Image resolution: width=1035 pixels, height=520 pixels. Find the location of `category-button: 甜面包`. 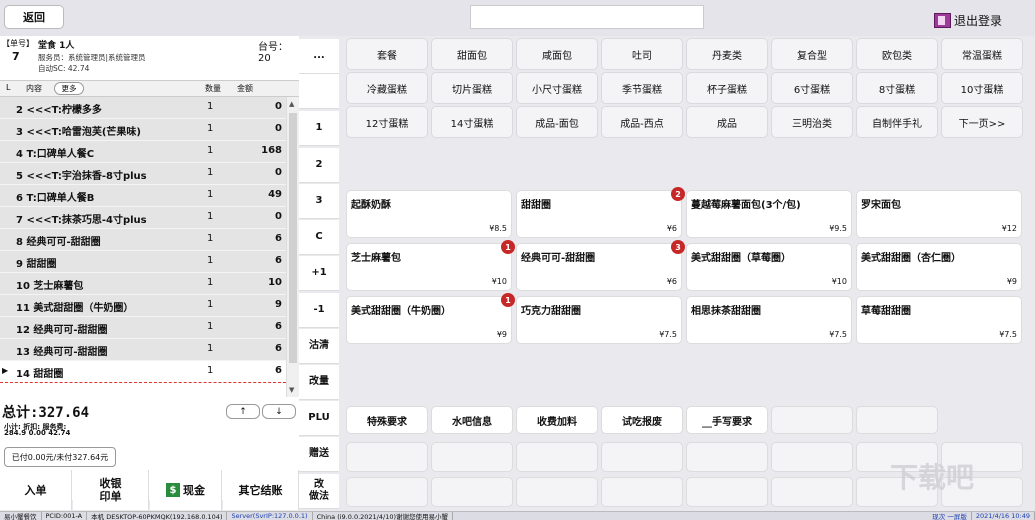

category-button: 甜面包 is located at coordinates (472, 54).